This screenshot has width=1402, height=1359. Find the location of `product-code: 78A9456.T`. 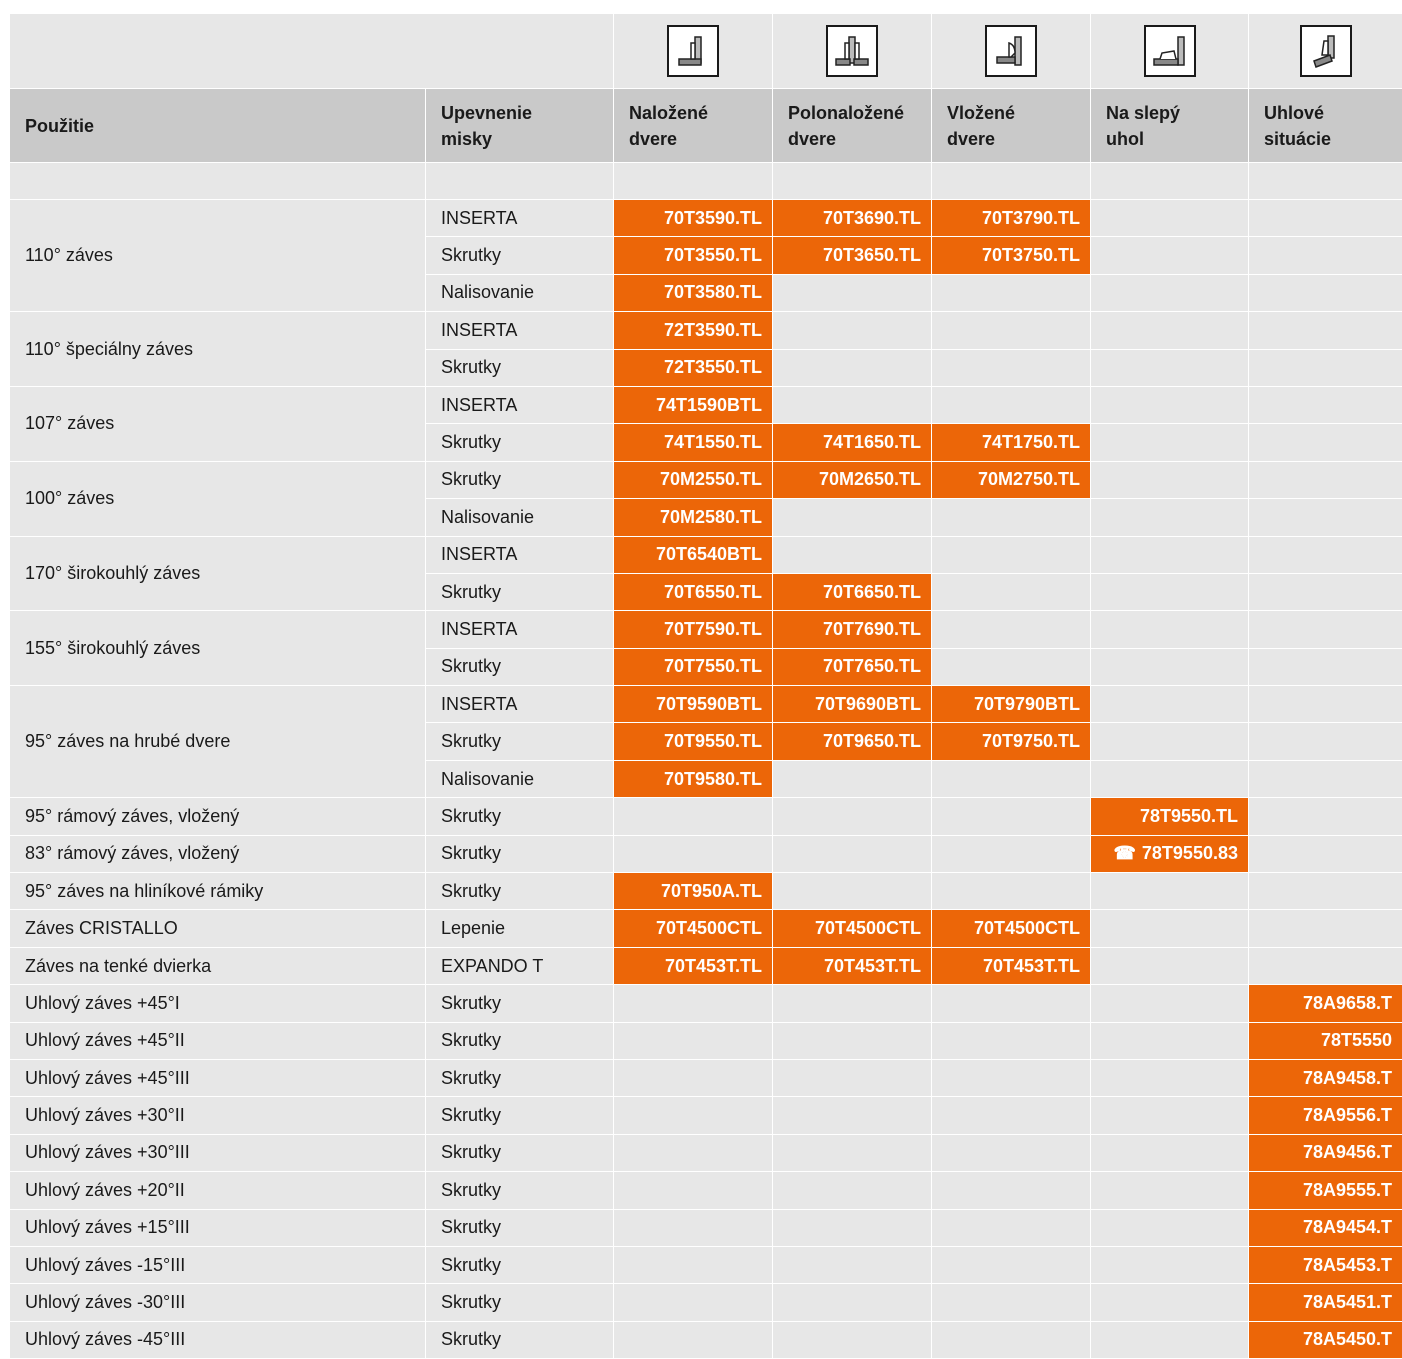

product-code: 78A9456.T is located at coordinates (1347, 1152).